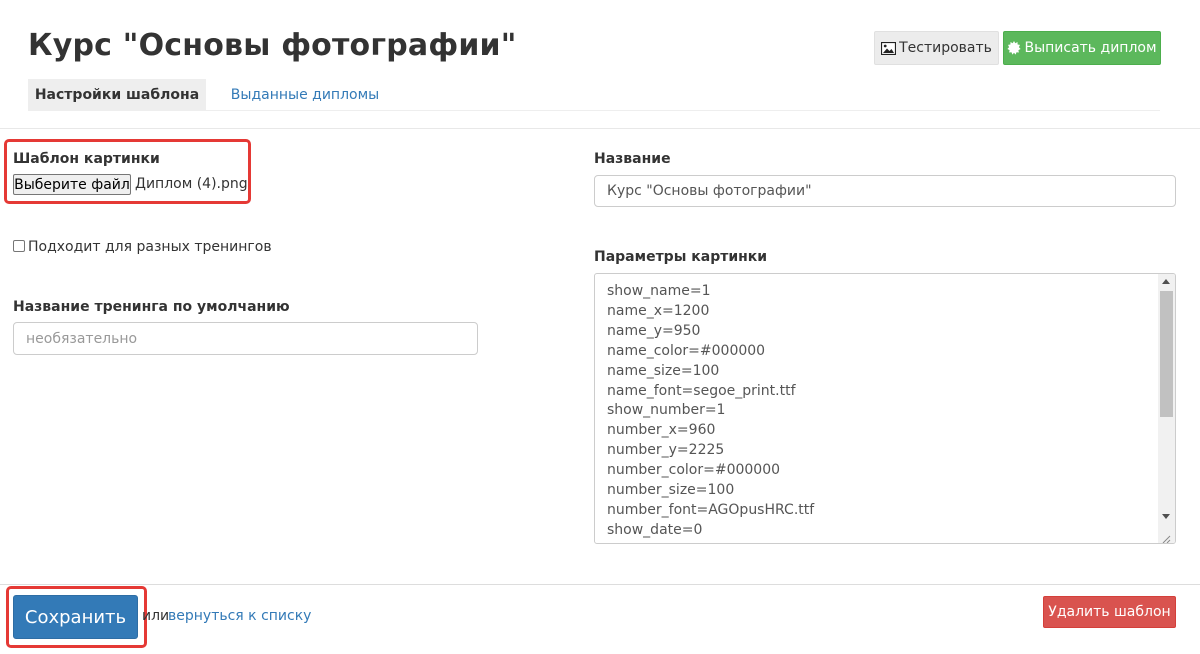 The width and height of the screenshot is (1200, 654). Describe the element at coordinates (19, 246) in the screenshot. I see `multi-training-checkbox` at that location.